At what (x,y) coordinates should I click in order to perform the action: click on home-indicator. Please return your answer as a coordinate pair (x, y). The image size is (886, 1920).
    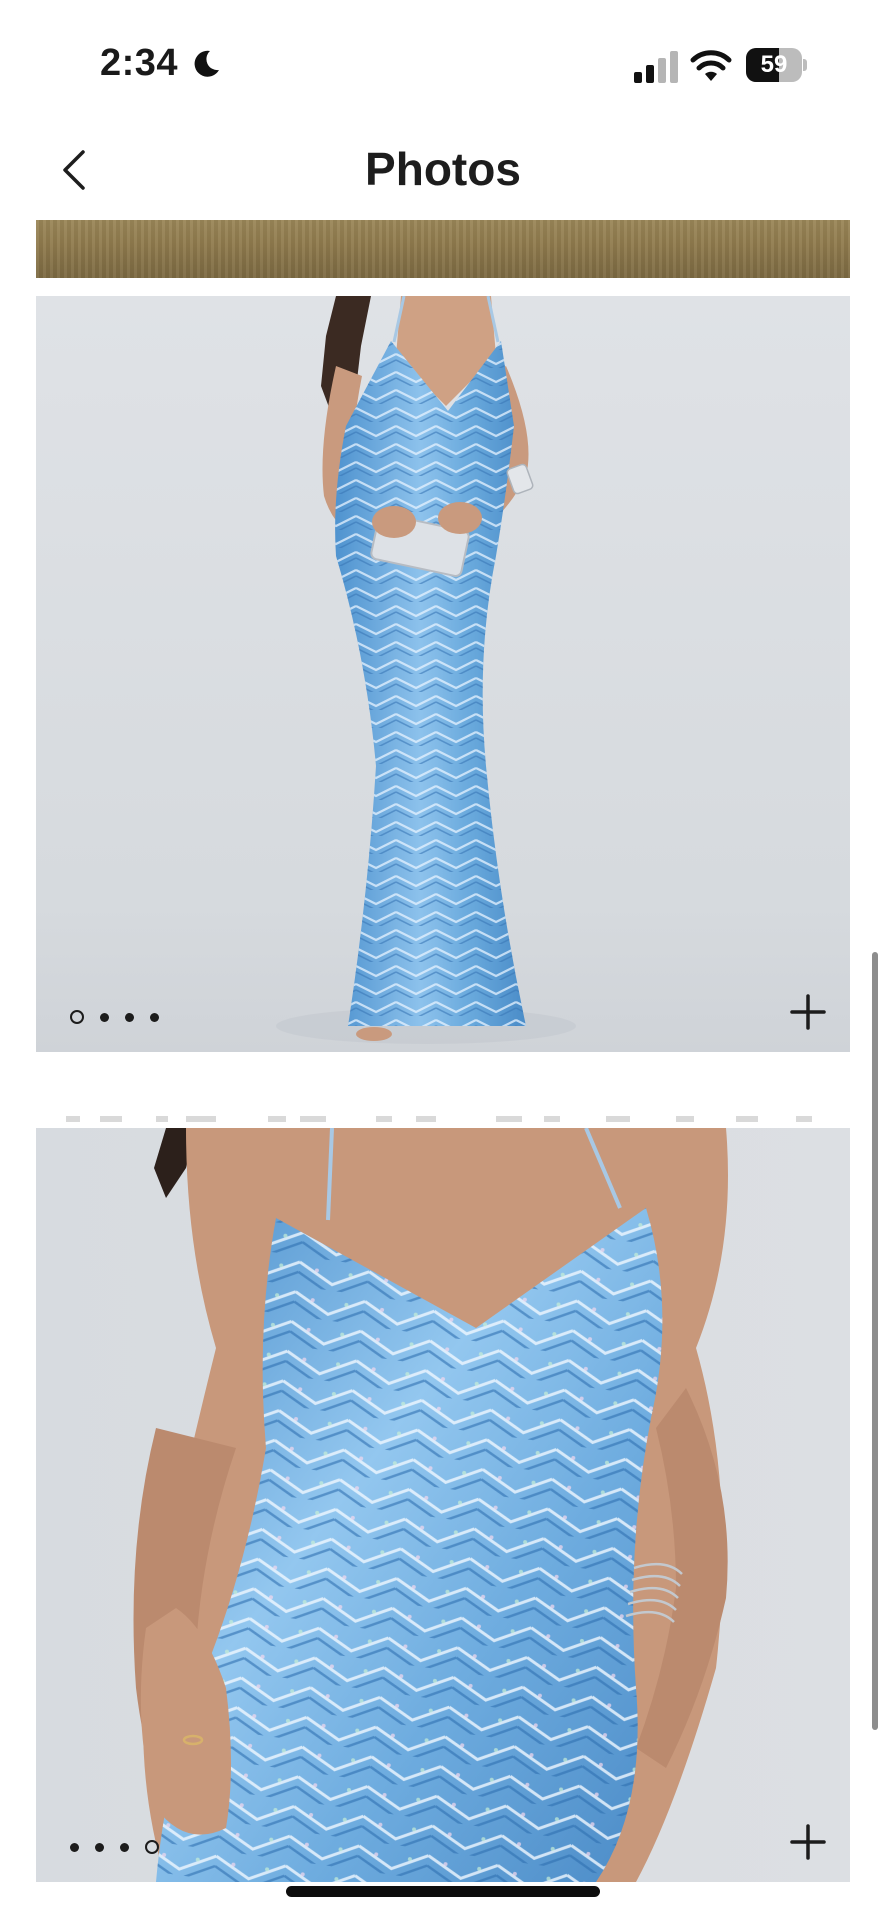
    Looking at the image, I should click on (443, 1891).